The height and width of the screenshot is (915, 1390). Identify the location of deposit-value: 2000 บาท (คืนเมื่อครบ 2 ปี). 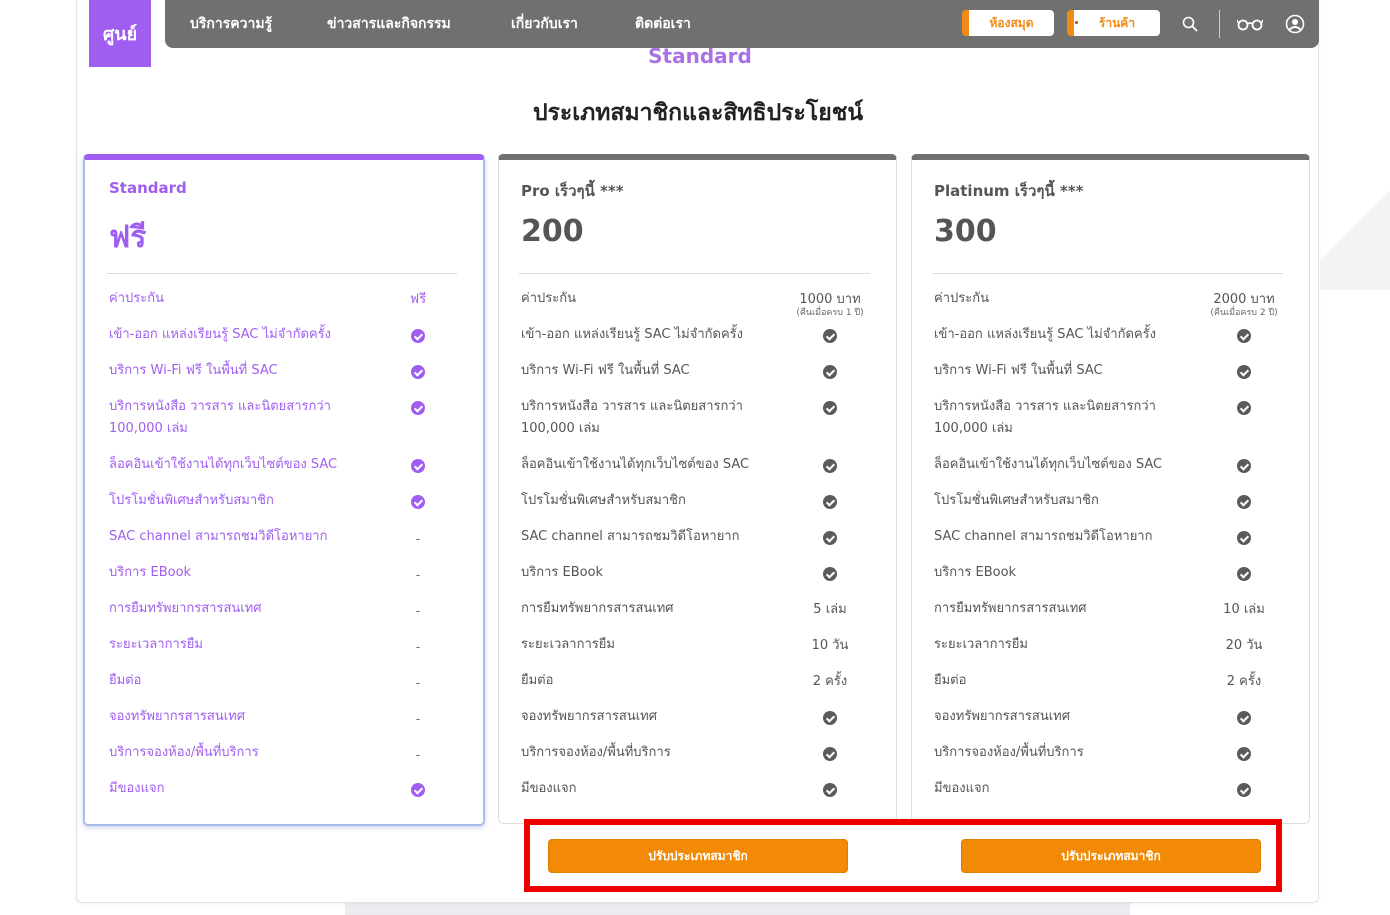
(1244, 305).